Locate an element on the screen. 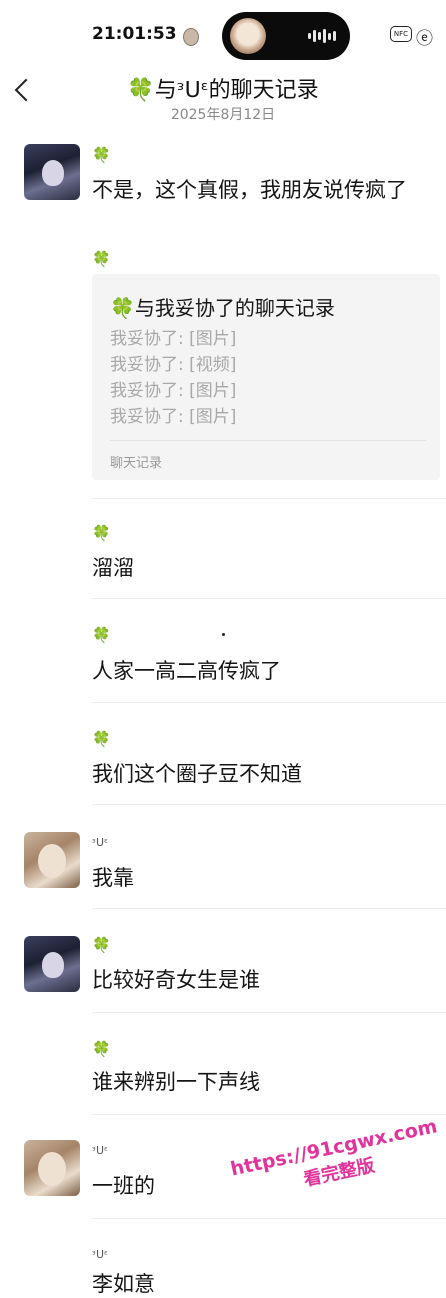 The height and width of the screenshot is (1298, 446). dot-mark is located at coordinates (223, 634).